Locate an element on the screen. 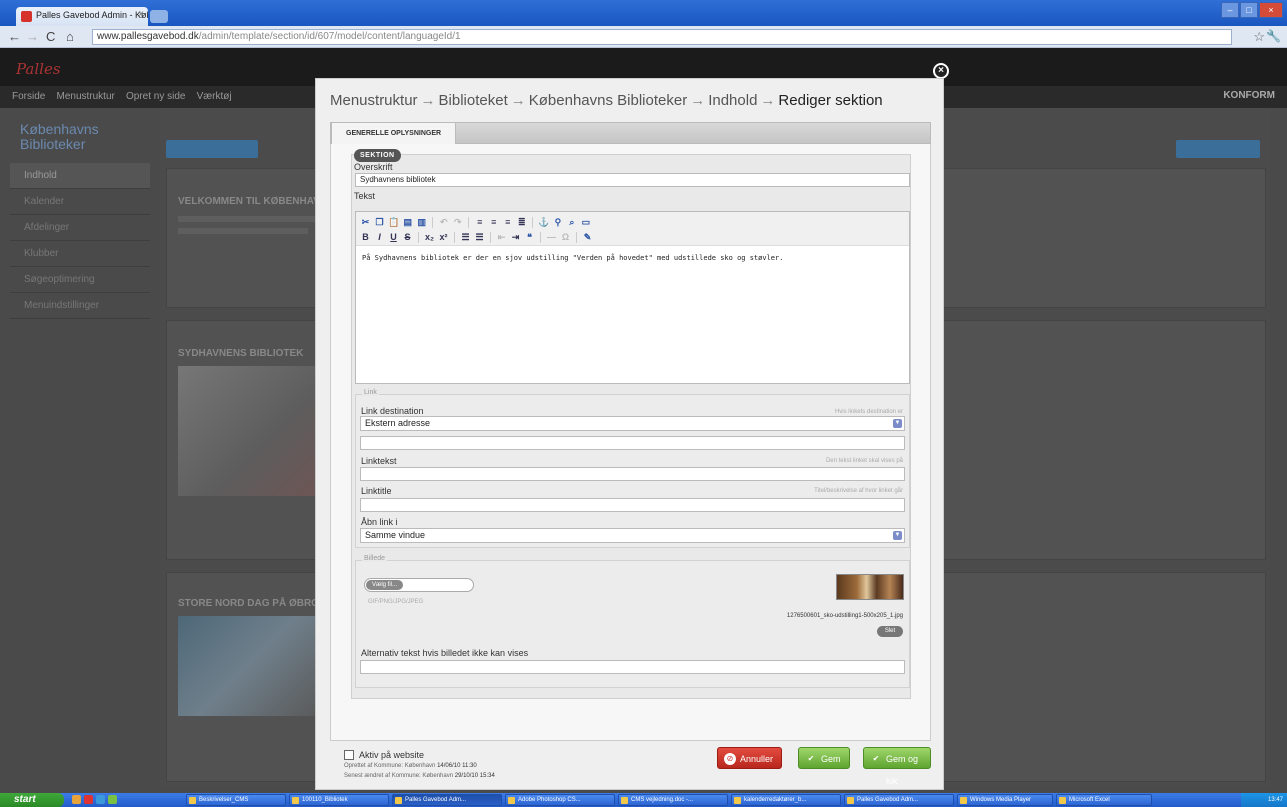 This screenshot has height=807, width=1287. forward-icon: → is located at coordinates (32, 36).